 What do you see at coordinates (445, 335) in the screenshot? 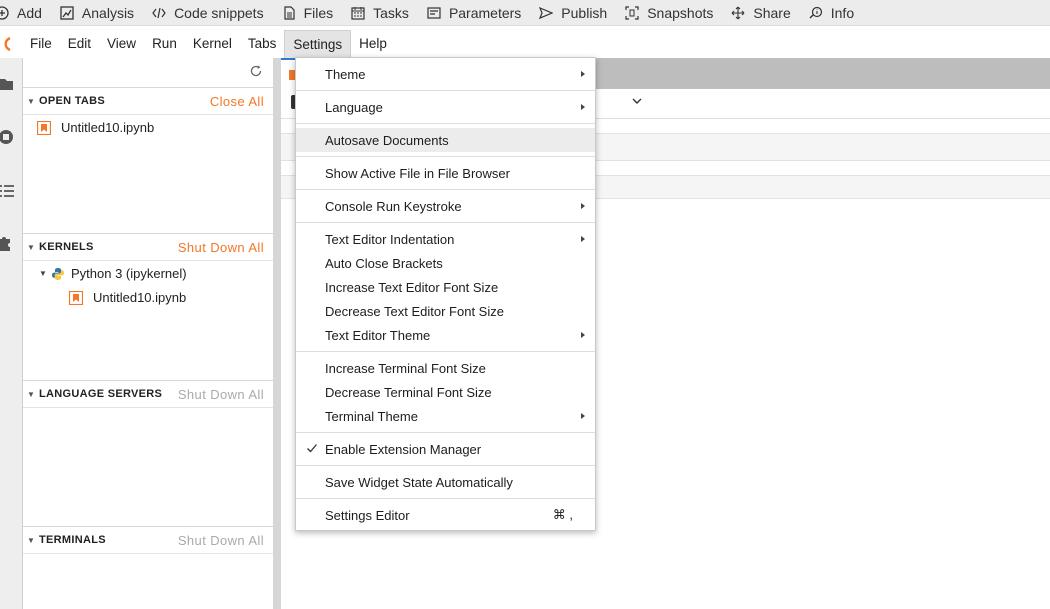
I see `menu-item-text-editor-theme: Text Editor Theme` at bounding box center [445, 335].